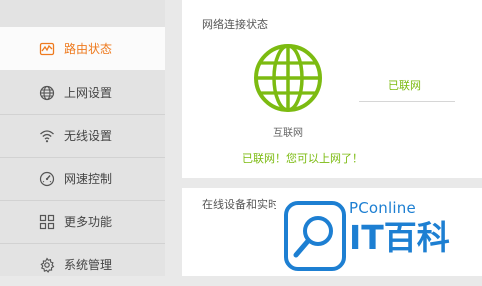  What do you see at coordinates (47, 265) in the screenshot?
I see `gear-icon` at bounding box center [47, 265].